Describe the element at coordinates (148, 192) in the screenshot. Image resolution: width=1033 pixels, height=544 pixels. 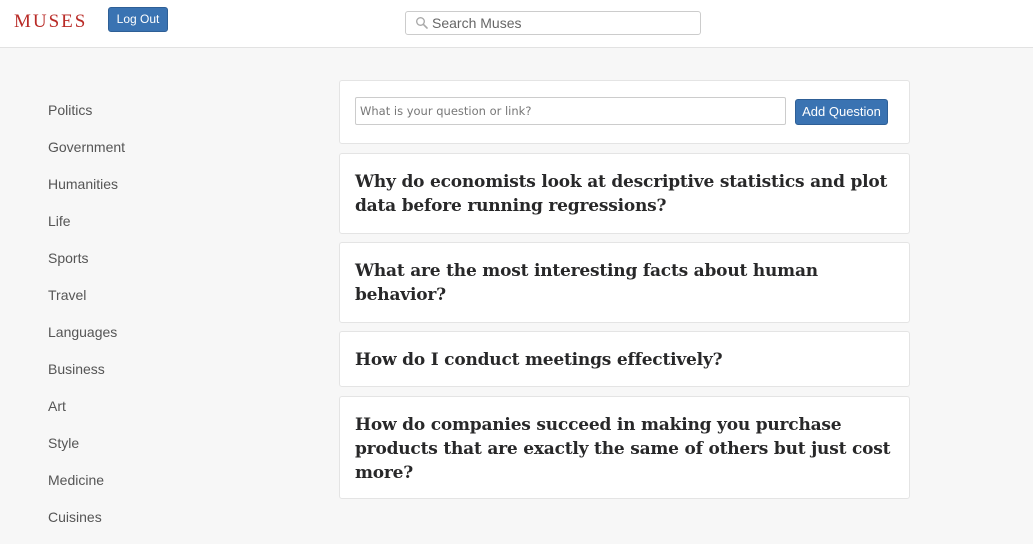
I see `sidebar-item-humanities: Humanities` at that location.